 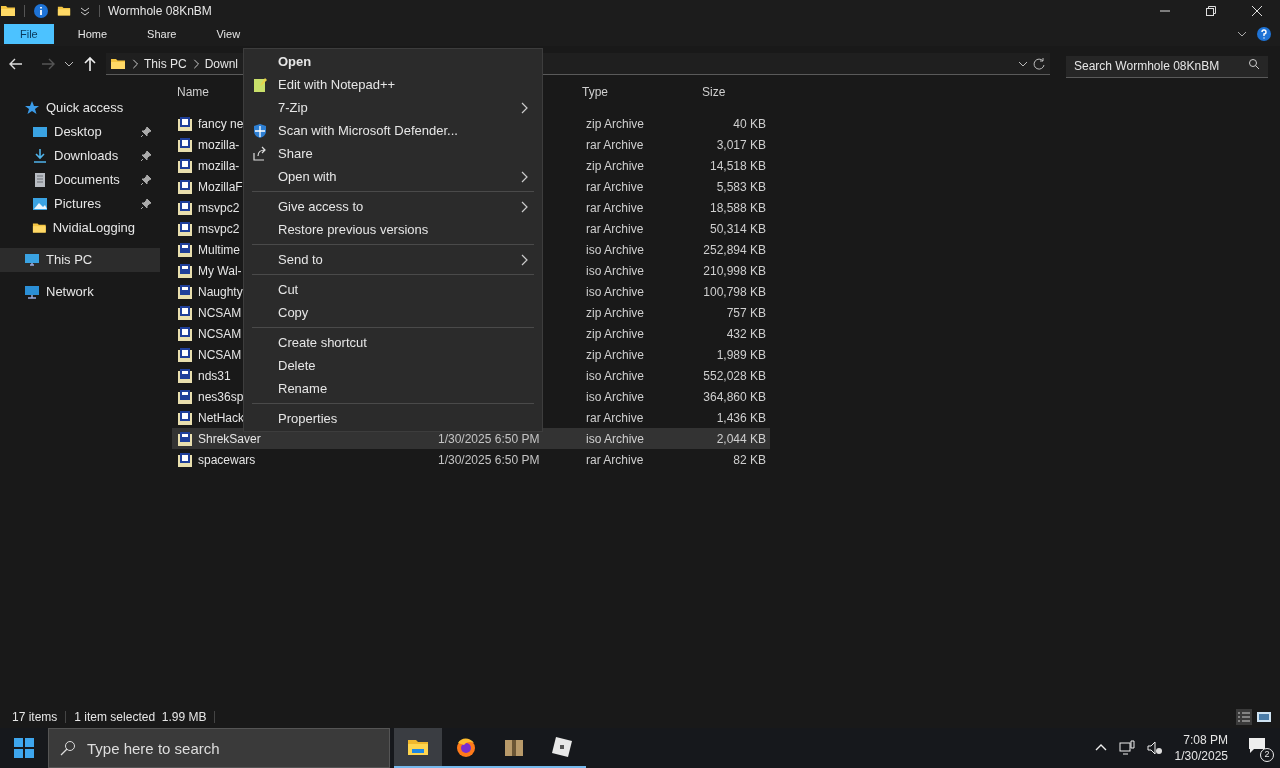 I want to click on sidebar-label: Desktop, so click(x=78, y=132).